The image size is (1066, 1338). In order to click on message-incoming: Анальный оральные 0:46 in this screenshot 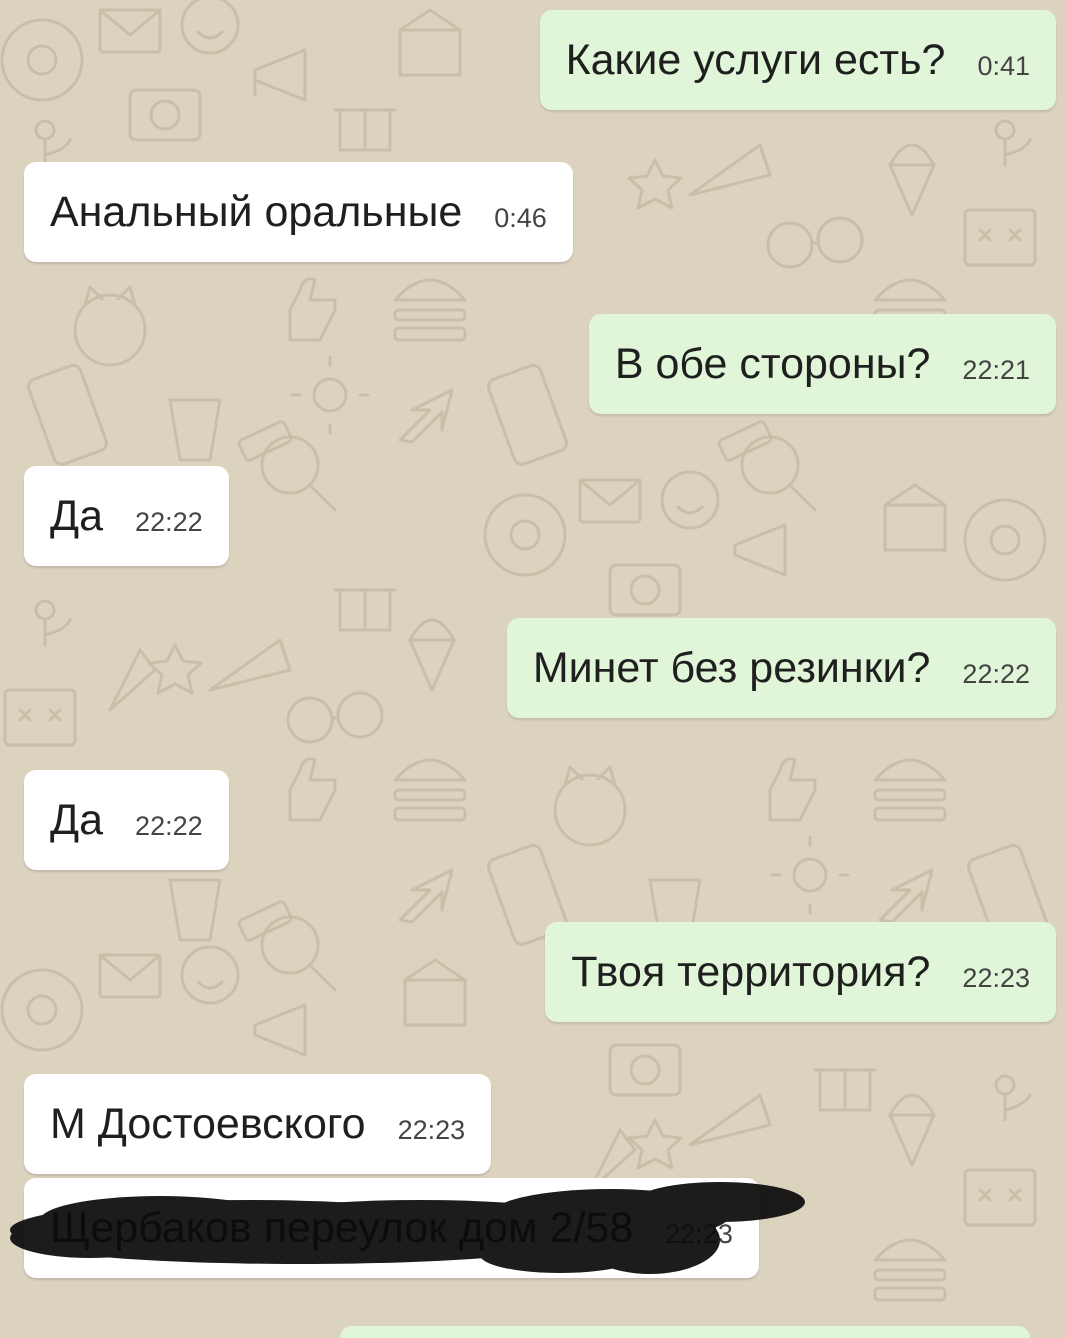, I will do `click(298, 212)`.